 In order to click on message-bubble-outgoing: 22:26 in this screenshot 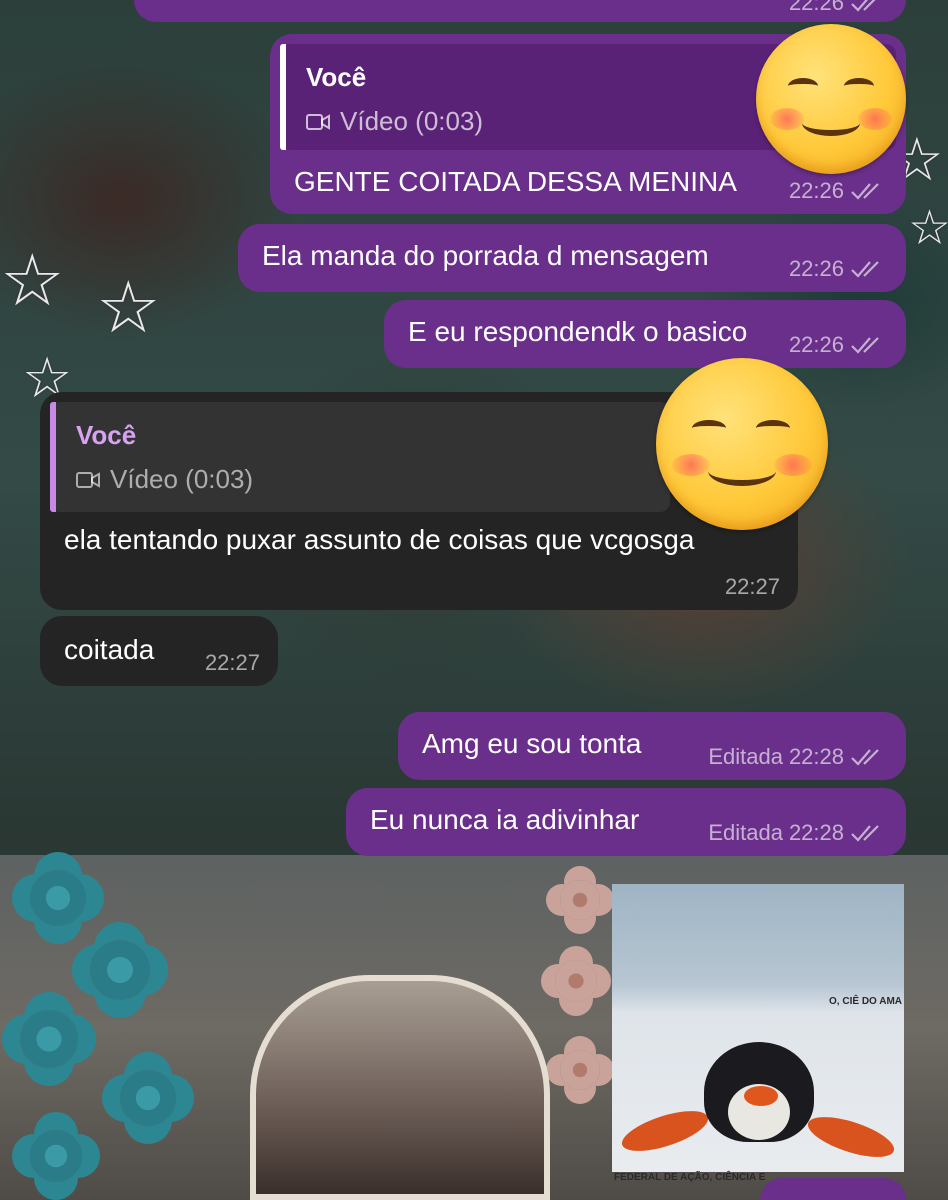, I will do `click(520, 11)`.